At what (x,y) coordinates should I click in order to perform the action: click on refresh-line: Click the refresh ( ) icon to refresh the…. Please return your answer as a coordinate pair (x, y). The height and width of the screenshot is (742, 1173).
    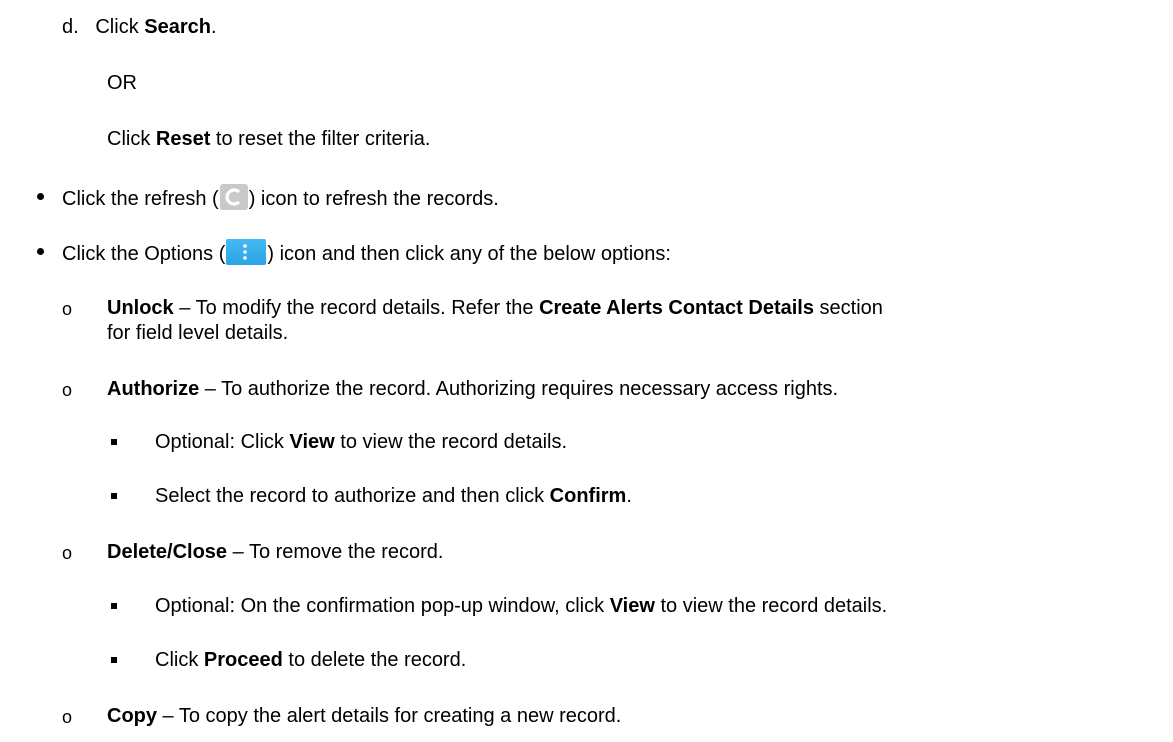
    Looking at the image, I should click on (280, 197).